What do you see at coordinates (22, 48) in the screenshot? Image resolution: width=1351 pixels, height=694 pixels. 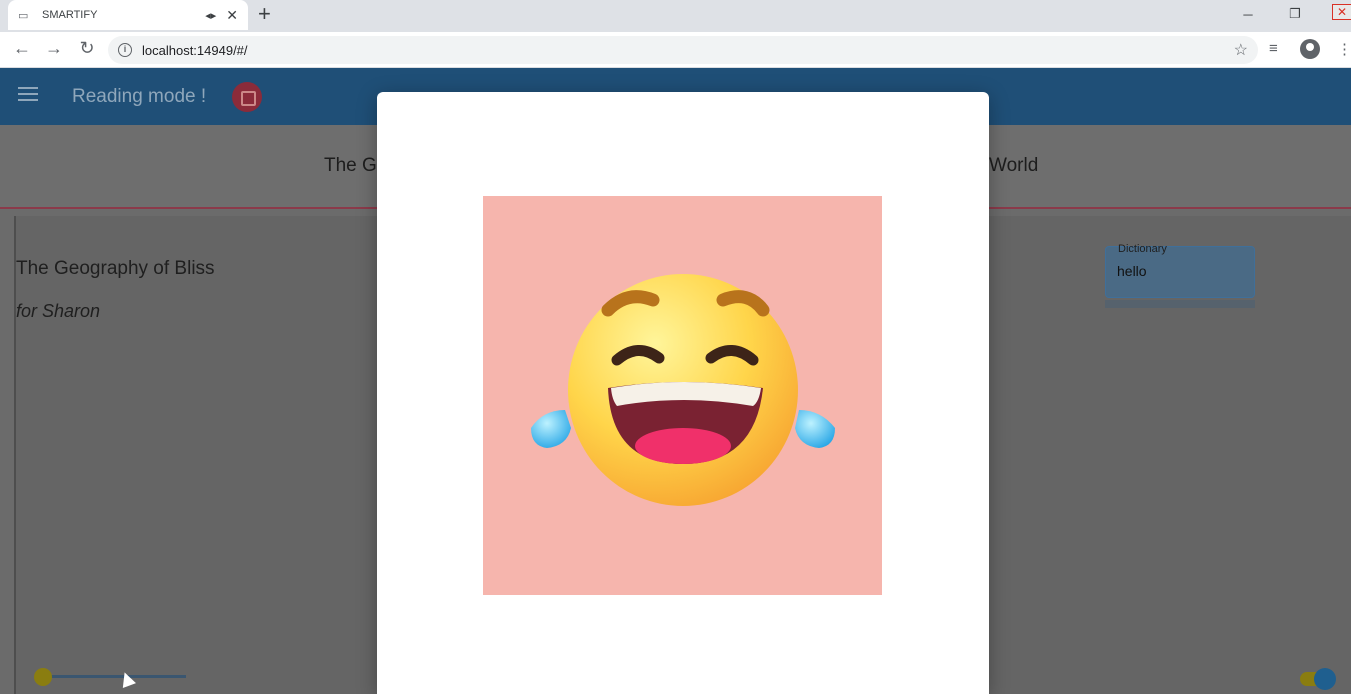 I see `back-icon: ←` at bounding box center [22, 48].